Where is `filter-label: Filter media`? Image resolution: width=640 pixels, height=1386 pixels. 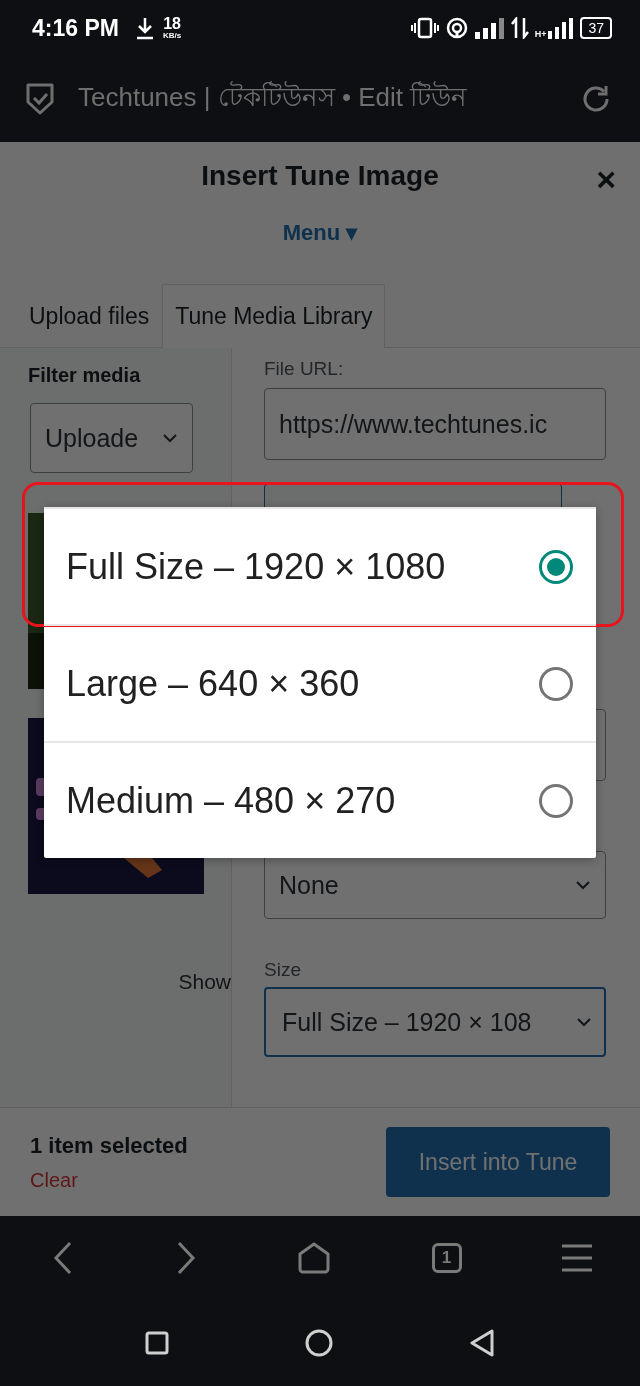 filter-label: Filter media is located at coordinates (85, 375).